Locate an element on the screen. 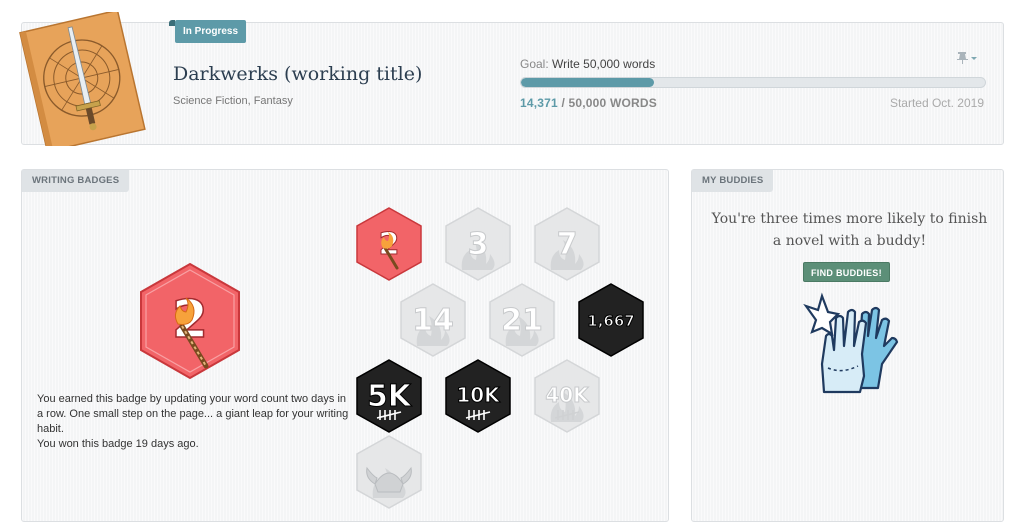  badge-label: 3 is located at coordinates (478, 244).